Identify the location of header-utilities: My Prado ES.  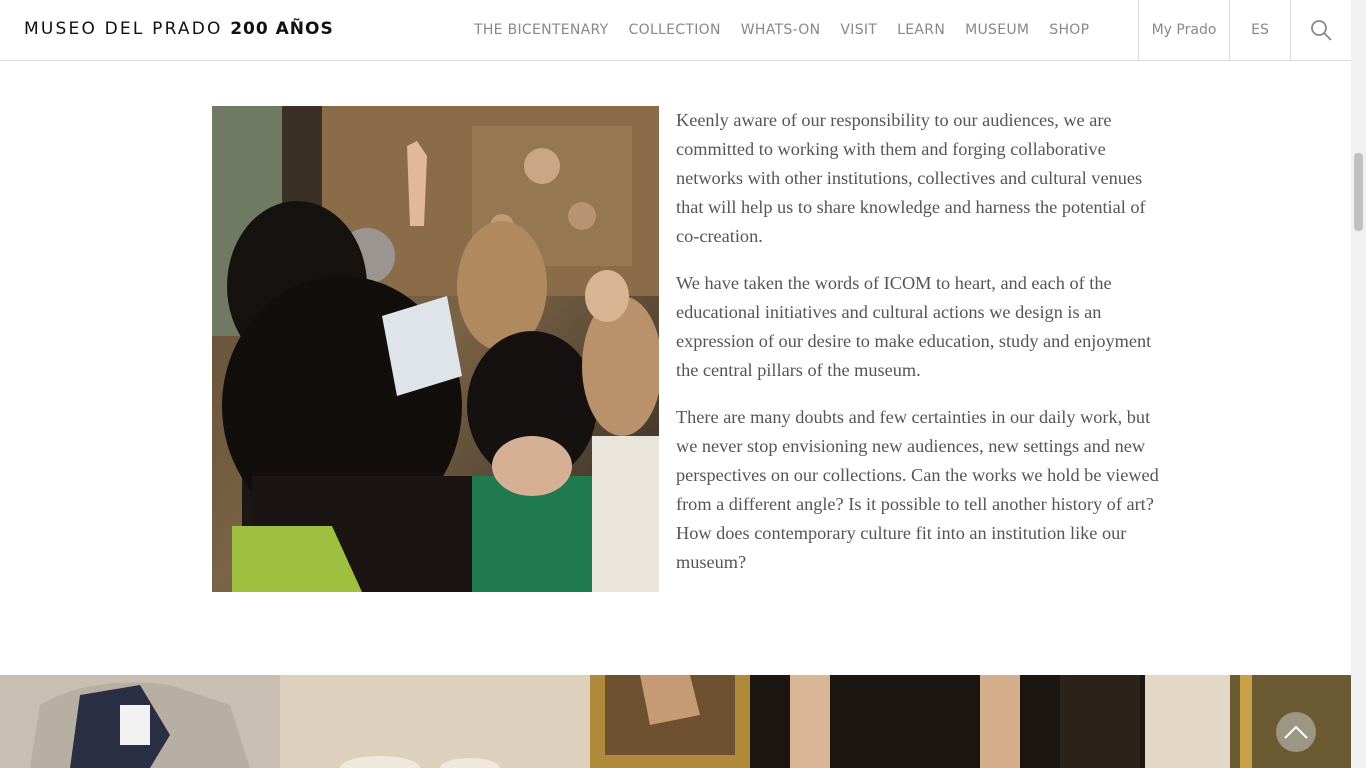
(1244, 30).